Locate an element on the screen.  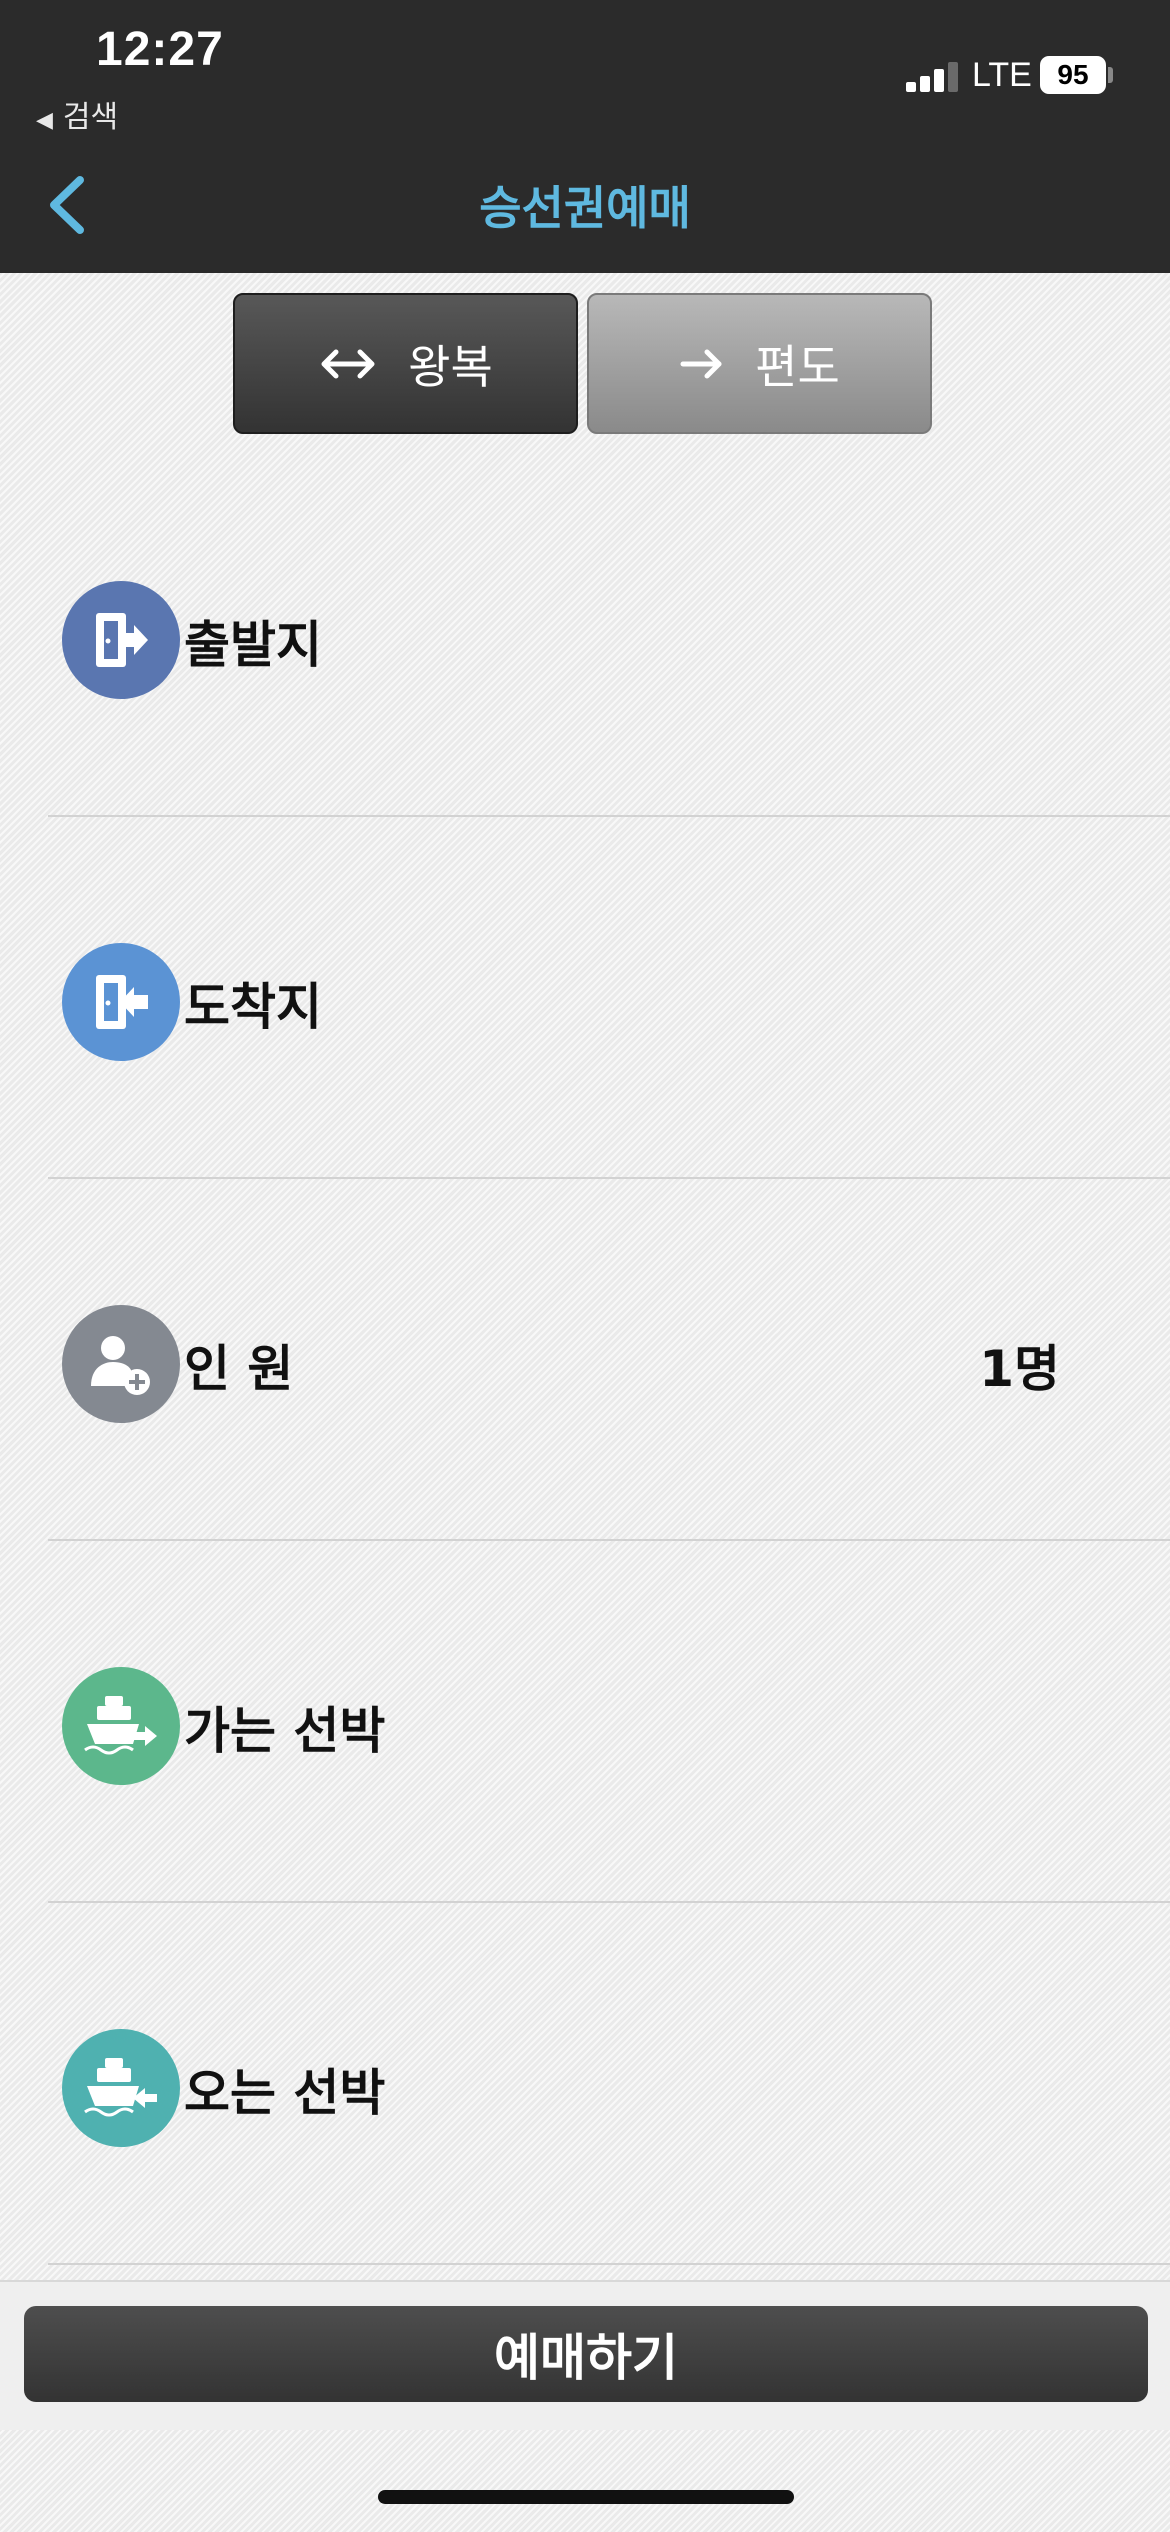
one-way-label: 편도 is located at coordinates (797, 366).